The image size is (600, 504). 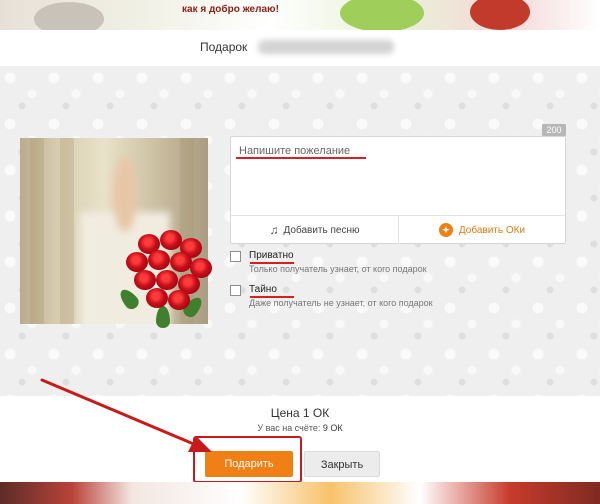 I want to click on add-ok-button: ✦ Добавить ОКи, so click(x=481, y=230).